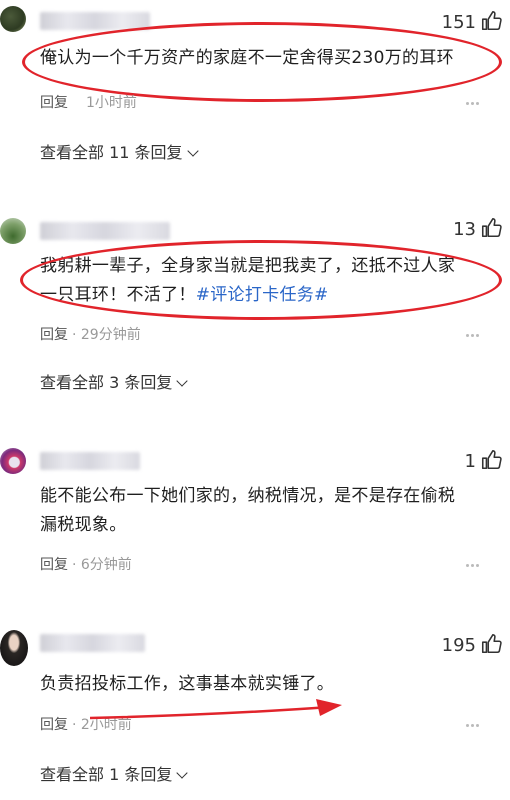 Image resolution: width=510 pixels, height=800 pixels. Describe the element at coordinates (248, 510) in the screenshot. I see `comment-text: 能不能公布一下她们家的，纳税情况，是不是存在偷税漏税现象。` at that location.